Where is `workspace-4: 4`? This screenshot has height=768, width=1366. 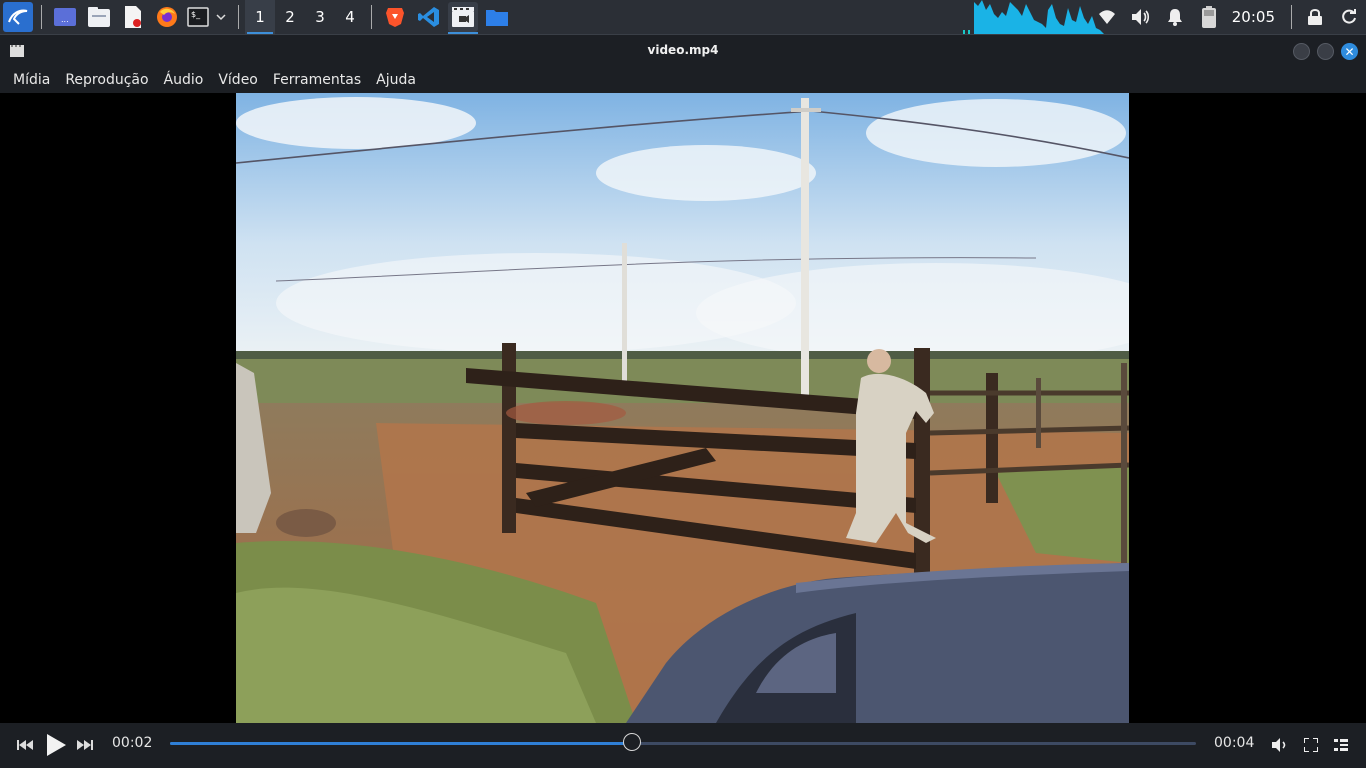 workspace-4: 4 is located at coordinates (350, 17).